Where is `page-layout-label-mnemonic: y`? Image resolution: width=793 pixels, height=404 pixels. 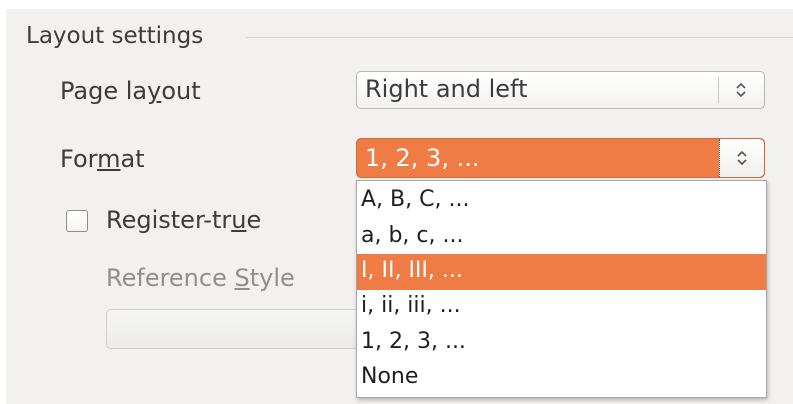
page-layout-label-mnemonic: y is located at coordinates (154, 91).